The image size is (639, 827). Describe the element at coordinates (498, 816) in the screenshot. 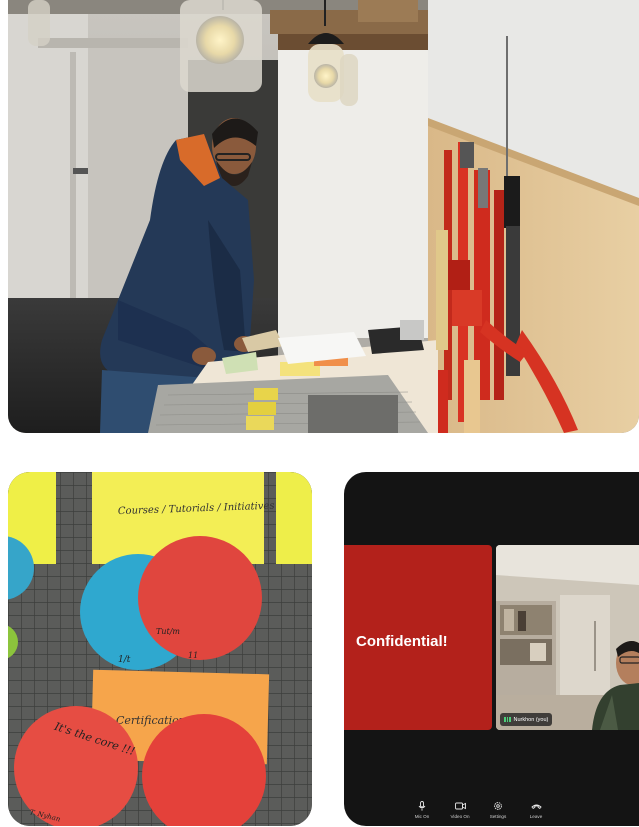

I see `settings-label: Settings` at that location.